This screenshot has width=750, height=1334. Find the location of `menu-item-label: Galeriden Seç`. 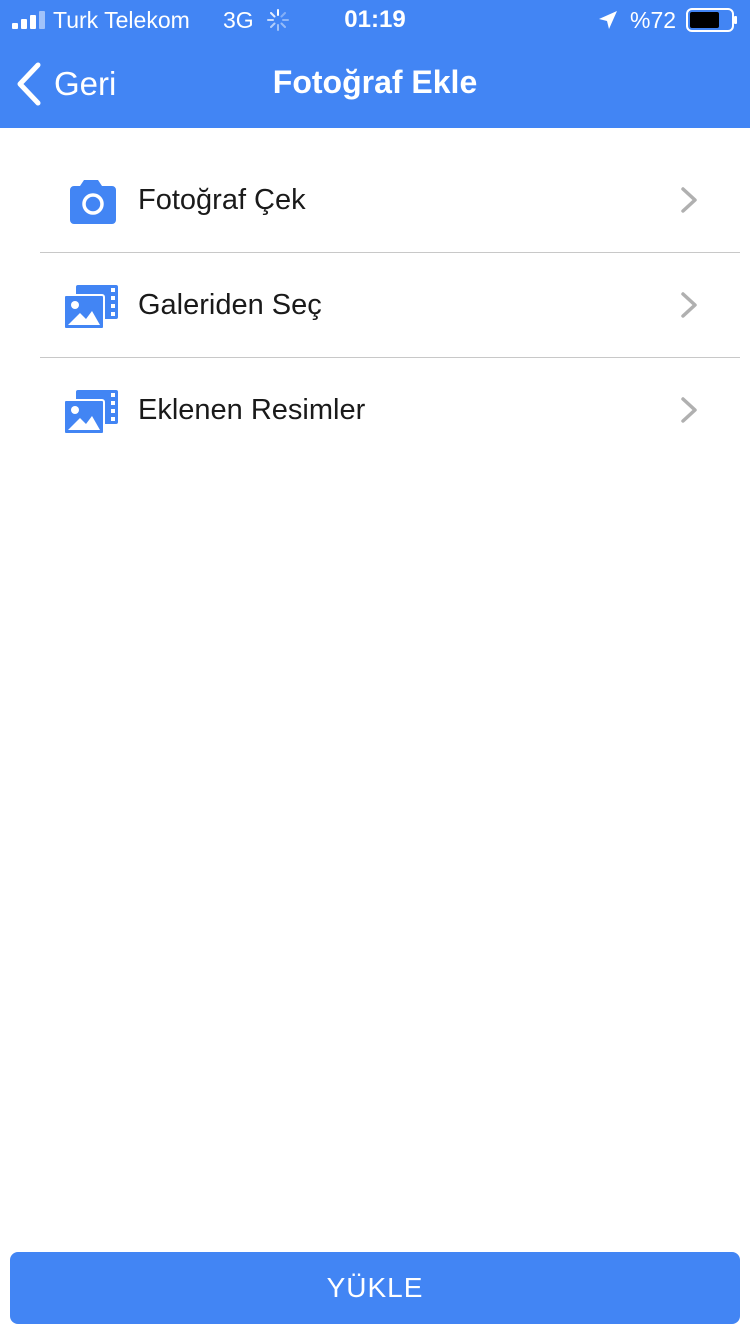

menu-item-label: Galeriden Seç is located at coordinates (230, 305).